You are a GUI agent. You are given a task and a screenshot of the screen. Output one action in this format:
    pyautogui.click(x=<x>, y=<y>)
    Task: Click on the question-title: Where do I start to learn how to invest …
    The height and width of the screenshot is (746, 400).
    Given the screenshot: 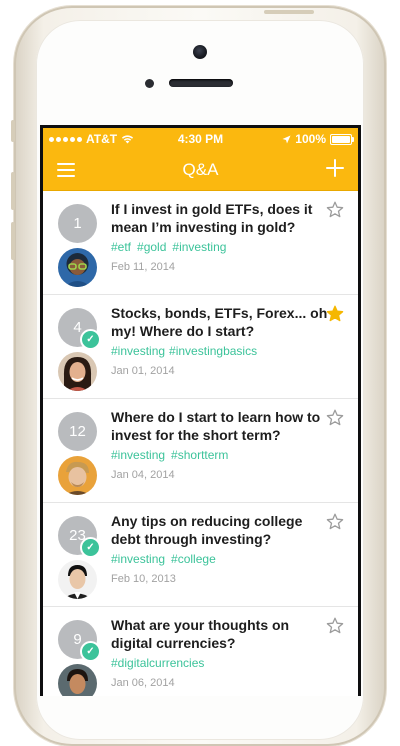 What is the action you would take?
    pyautogui.click(x=220, y=426)
    